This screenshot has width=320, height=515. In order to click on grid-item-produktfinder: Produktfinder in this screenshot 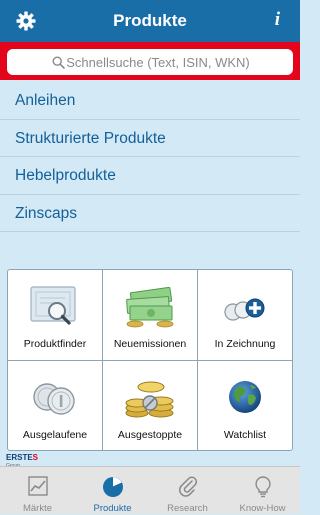, I will do `click(55, 315)`.